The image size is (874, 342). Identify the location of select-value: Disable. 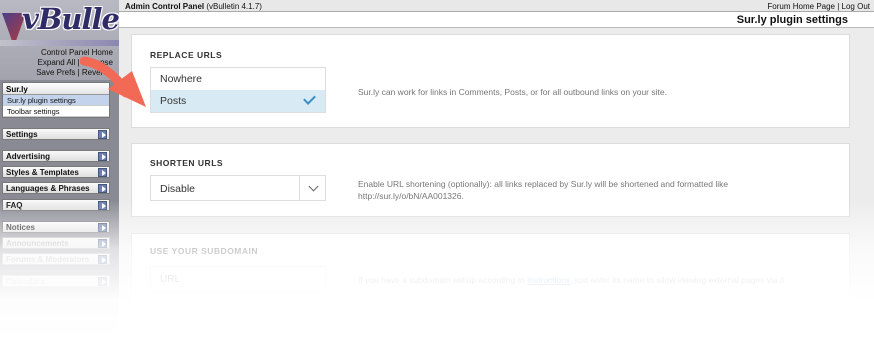
(178, 189).